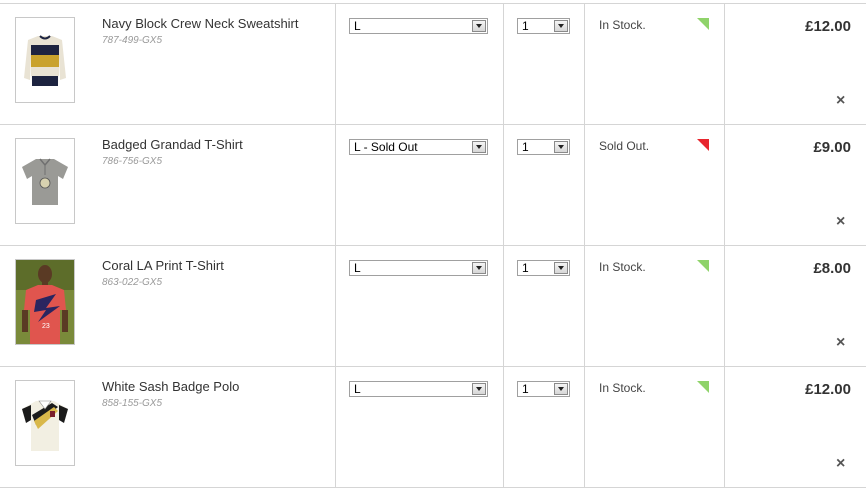 This screenshot has height=488, width=868. I want to click on size-select-value: L - Sold Out, so click(386, 147).